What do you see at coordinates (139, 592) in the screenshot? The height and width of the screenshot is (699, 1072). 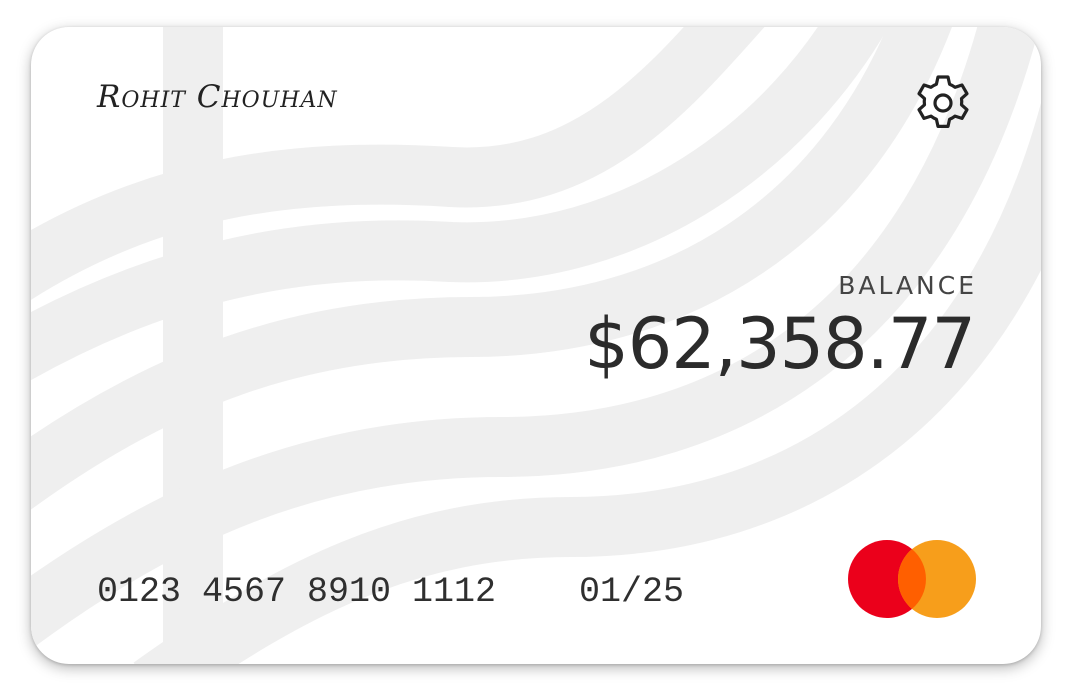 I see `card-number-group: 0123` at bounding box center [139, 592].